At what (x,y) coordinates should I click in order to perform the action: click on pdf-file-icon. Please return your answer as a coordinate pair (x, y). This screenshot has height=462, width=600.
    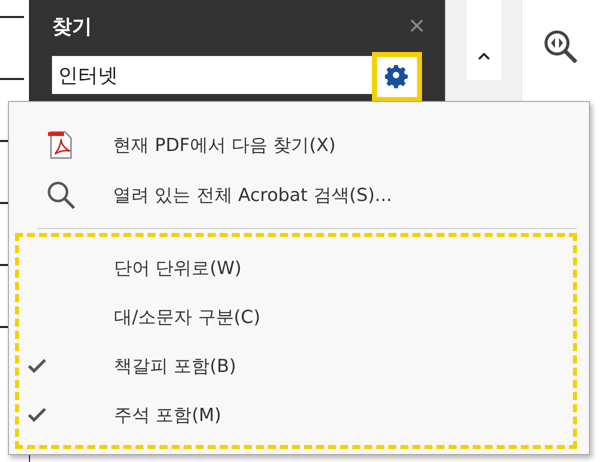
    Looking at the image, I should click on (61, 145).